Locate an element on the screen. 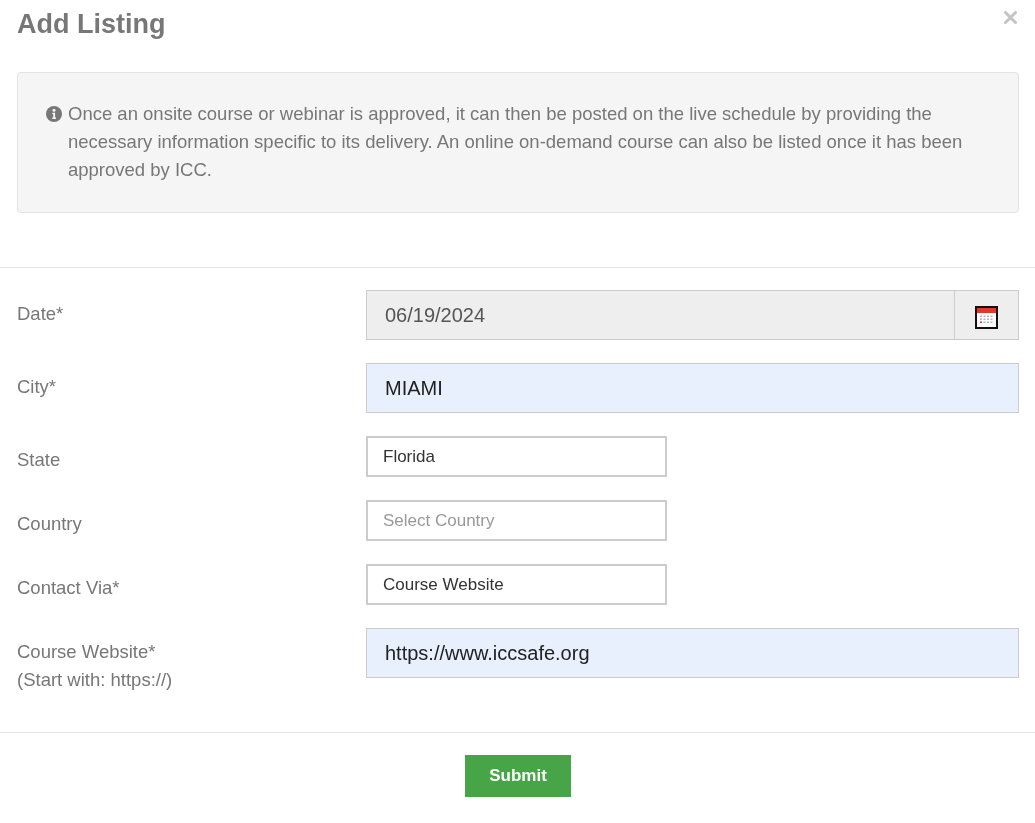 This screenshot has width=1035, height=823. select-field: Course Website is located at coordinates (516, 584).